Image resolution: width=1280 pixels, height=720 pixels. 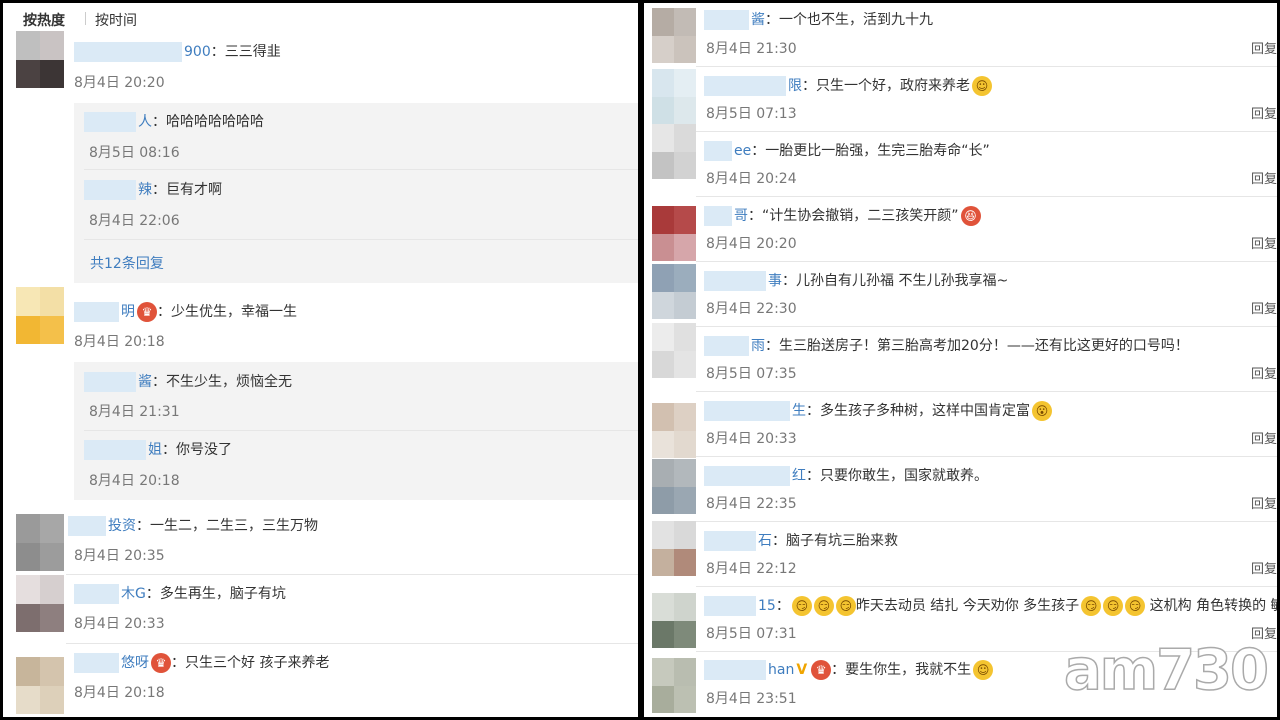 What do you see at coordinates (134, 221) in the screenshot?
I see `reply-time: 8月4日 22:06` at bounding box center [134, 221].